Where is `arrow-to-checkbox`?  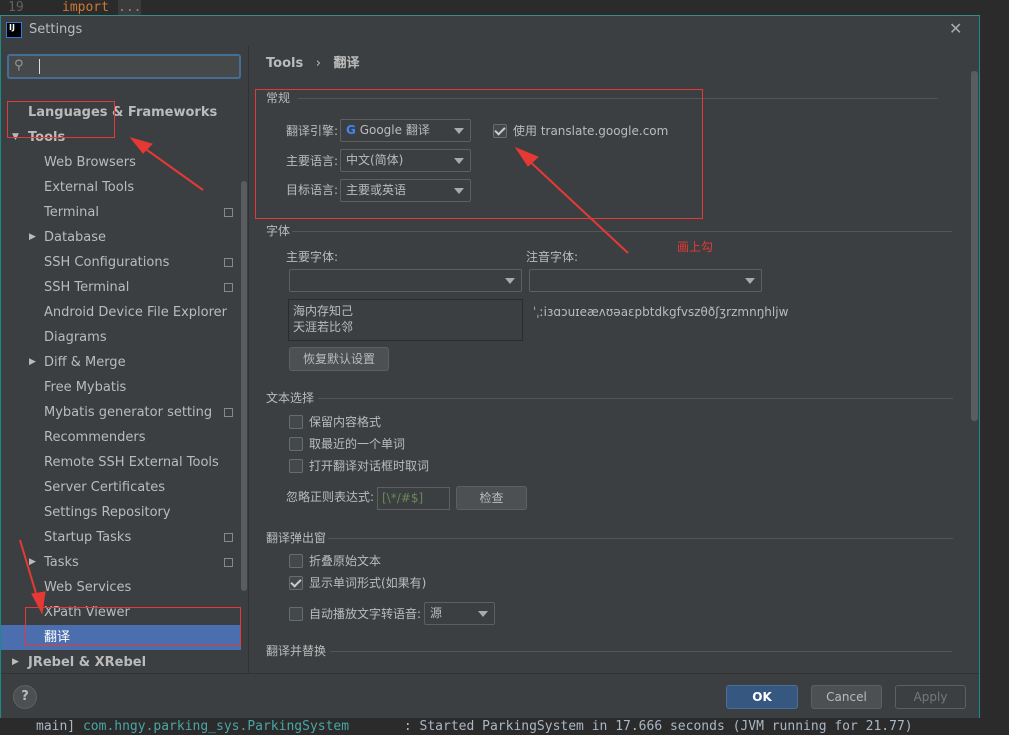
arrow-to-checkbox is located at coordinates (576, 205).